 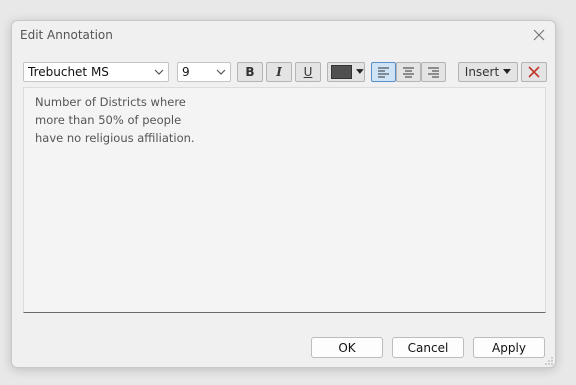 I want to click on dialog-title: Edit Annotation, so click(x=66, y=35).